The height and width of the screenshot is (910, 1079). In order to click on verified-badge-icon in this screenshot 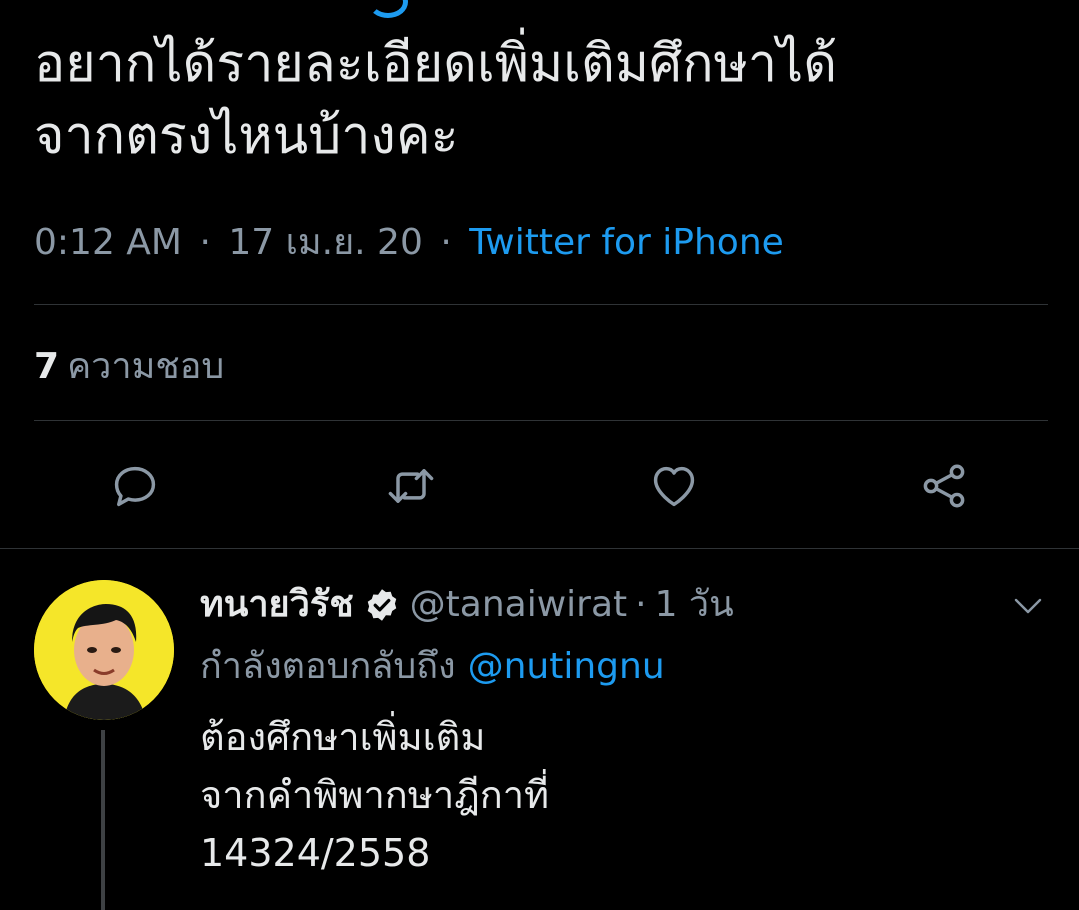, I will do `click(381, 605)`.